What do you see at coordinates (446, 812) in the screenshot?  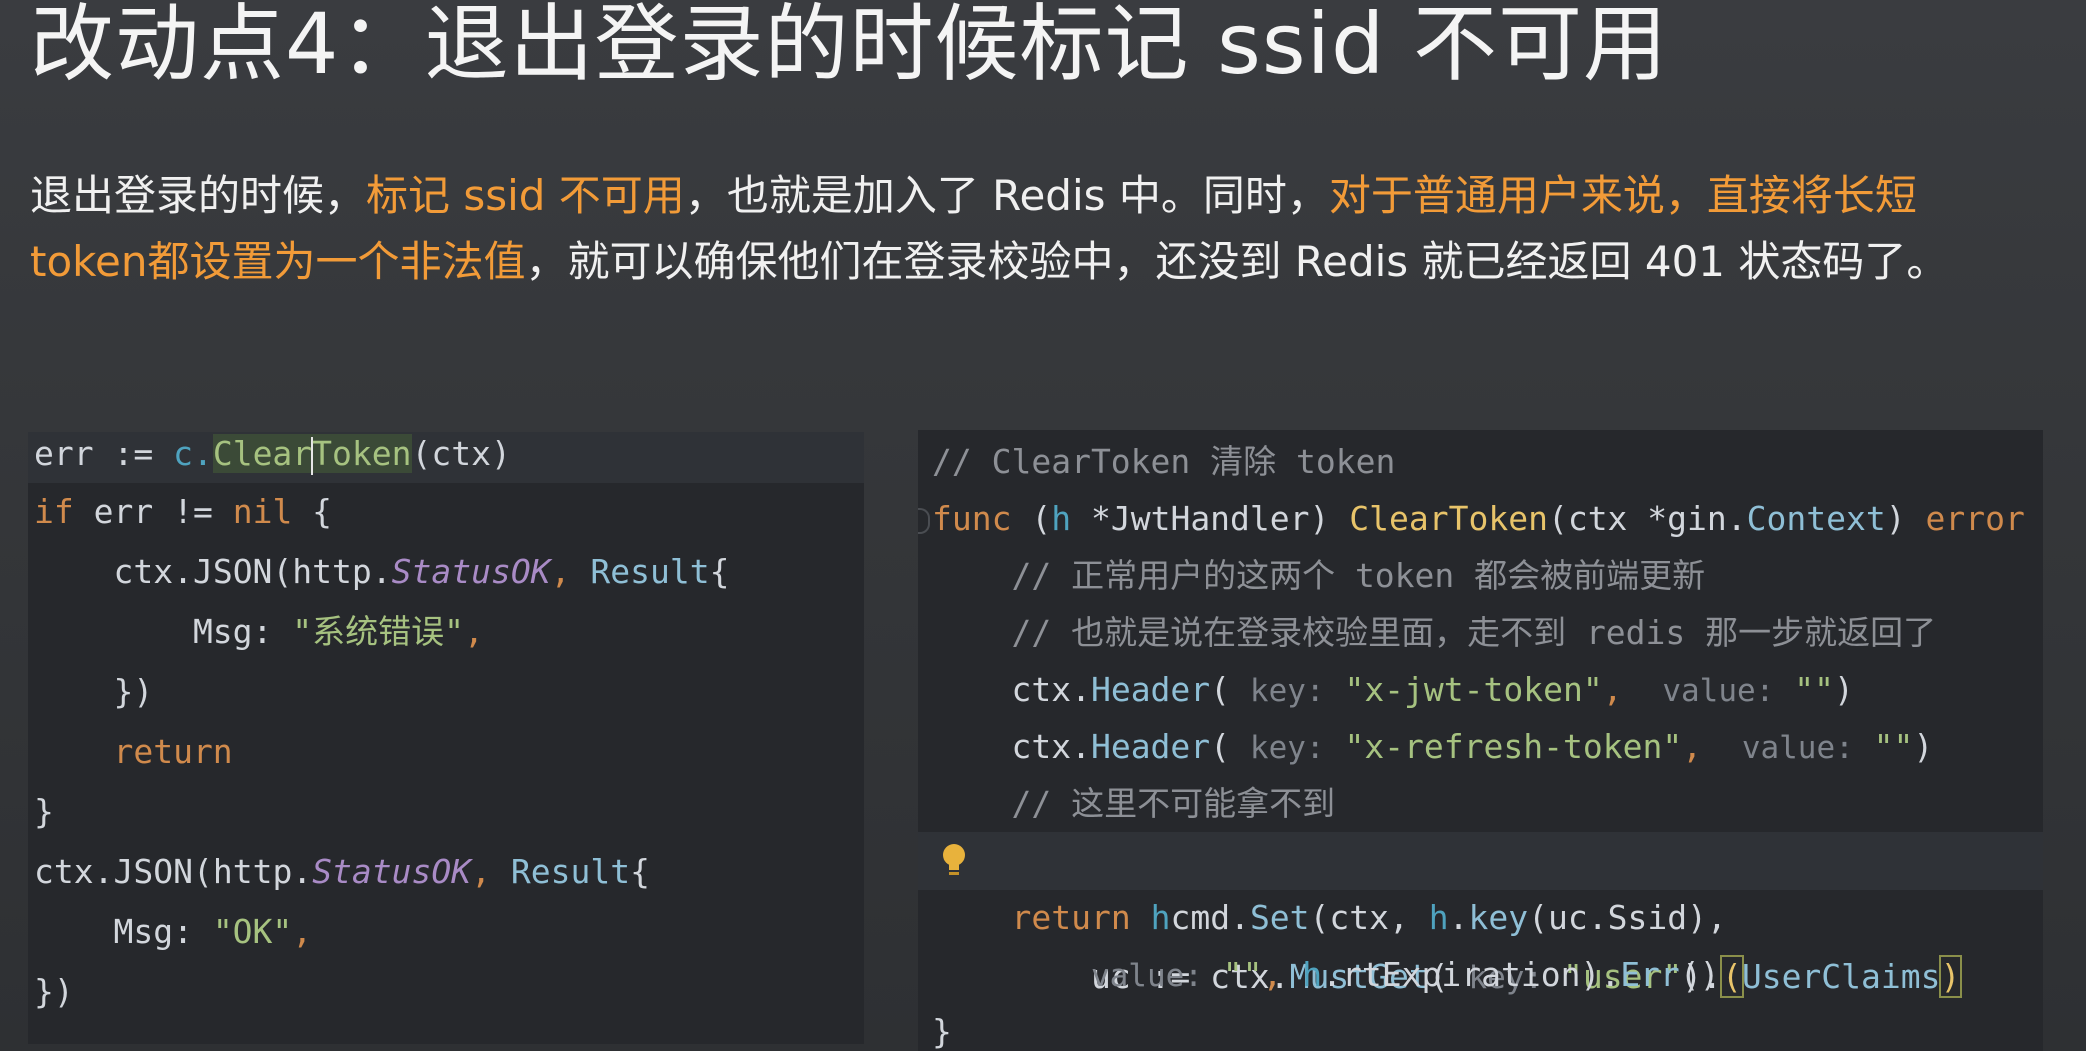 I see `code-line-7: }` at bounding box center [446, 812].